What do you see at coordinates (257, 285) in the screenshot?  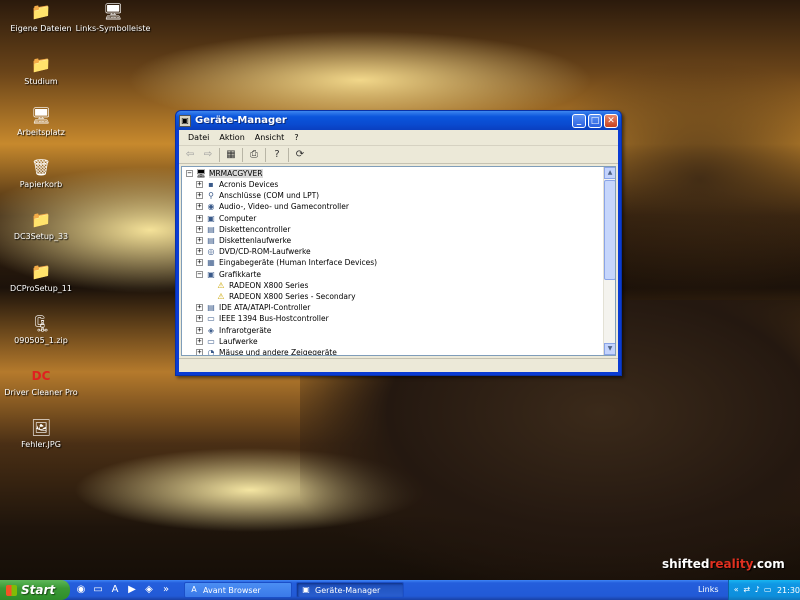 I see `tree-item: ⚠ RADEON X800 Series` at bounding box center [257, 285].